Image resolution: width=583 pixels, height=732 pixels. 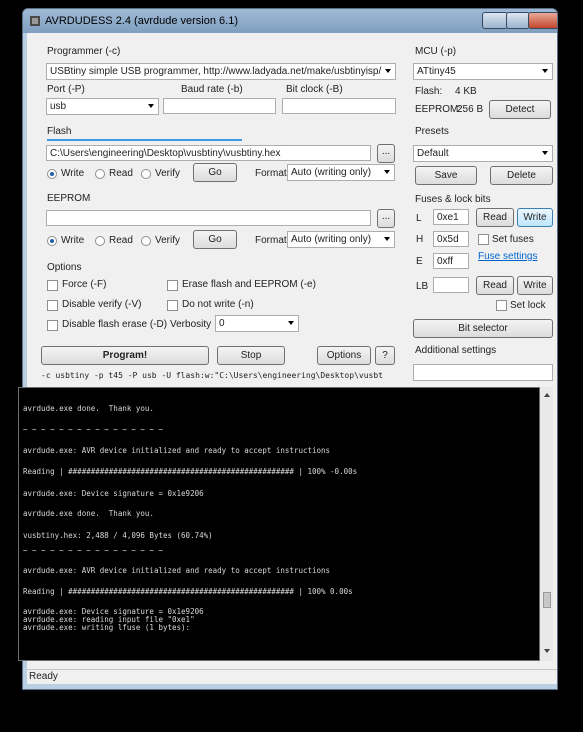 What do you see at coordinates (100, 241) in the screenshot?
I see `eeprom-read-radio` at bounding box center [100, 241].